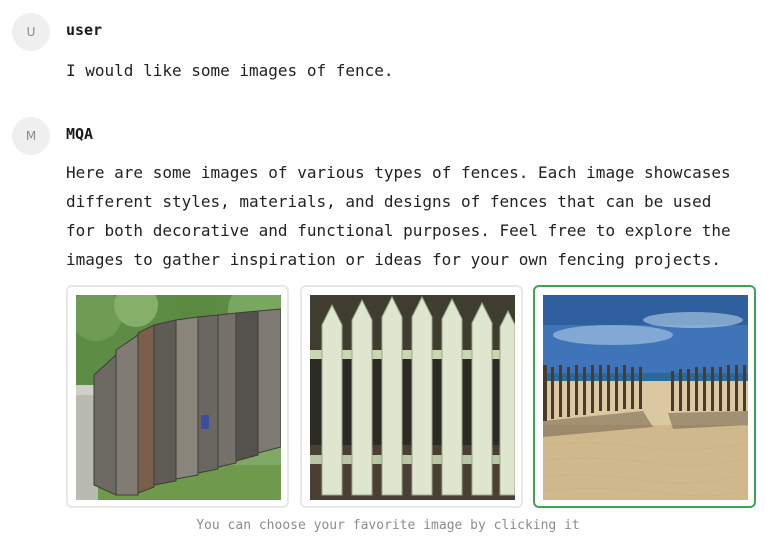 Image resolution: width=776 pixels, height=548 pixels. I want to click on white-picket-fence-image, so click(412, 397).